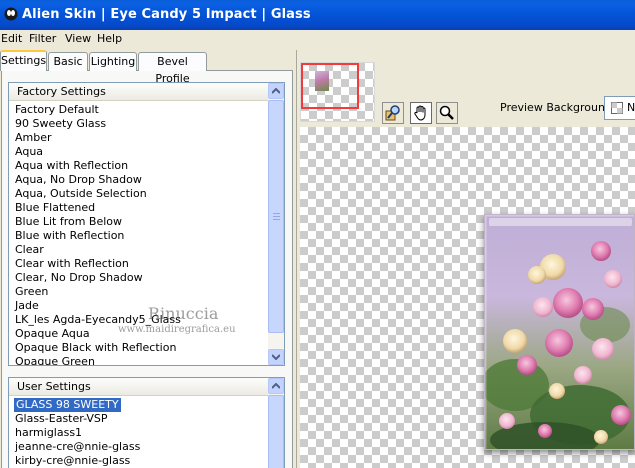 The width and height of the screenshot is (635, 468). What do you see at coordinates (140, 306) in the screenshot?
I see `list-item: Jade` at bounding box center [140, 306].